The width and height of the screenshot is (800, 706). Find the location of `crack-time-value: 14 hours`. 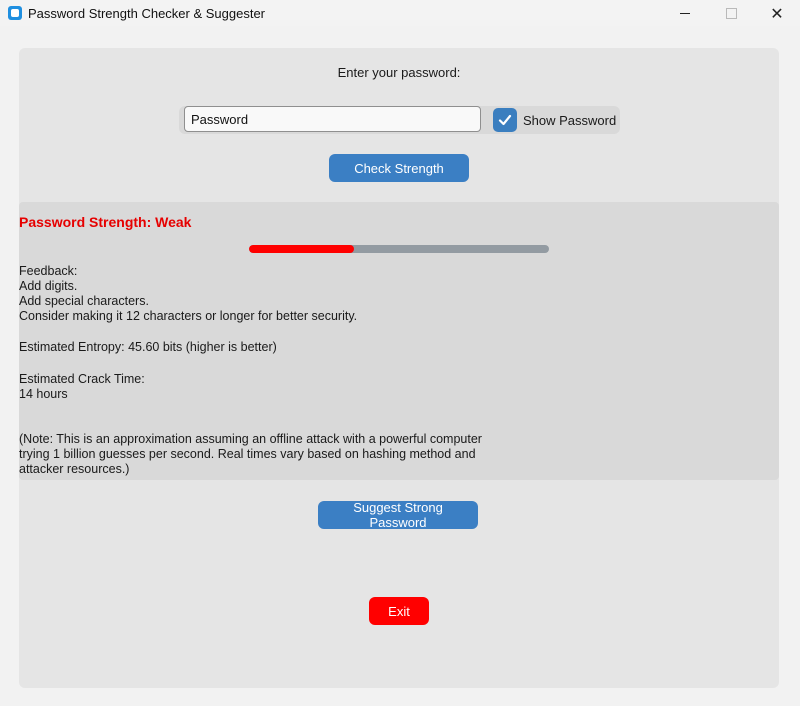

crack-time-value: 14 hours is located at coordinates (43, 394).